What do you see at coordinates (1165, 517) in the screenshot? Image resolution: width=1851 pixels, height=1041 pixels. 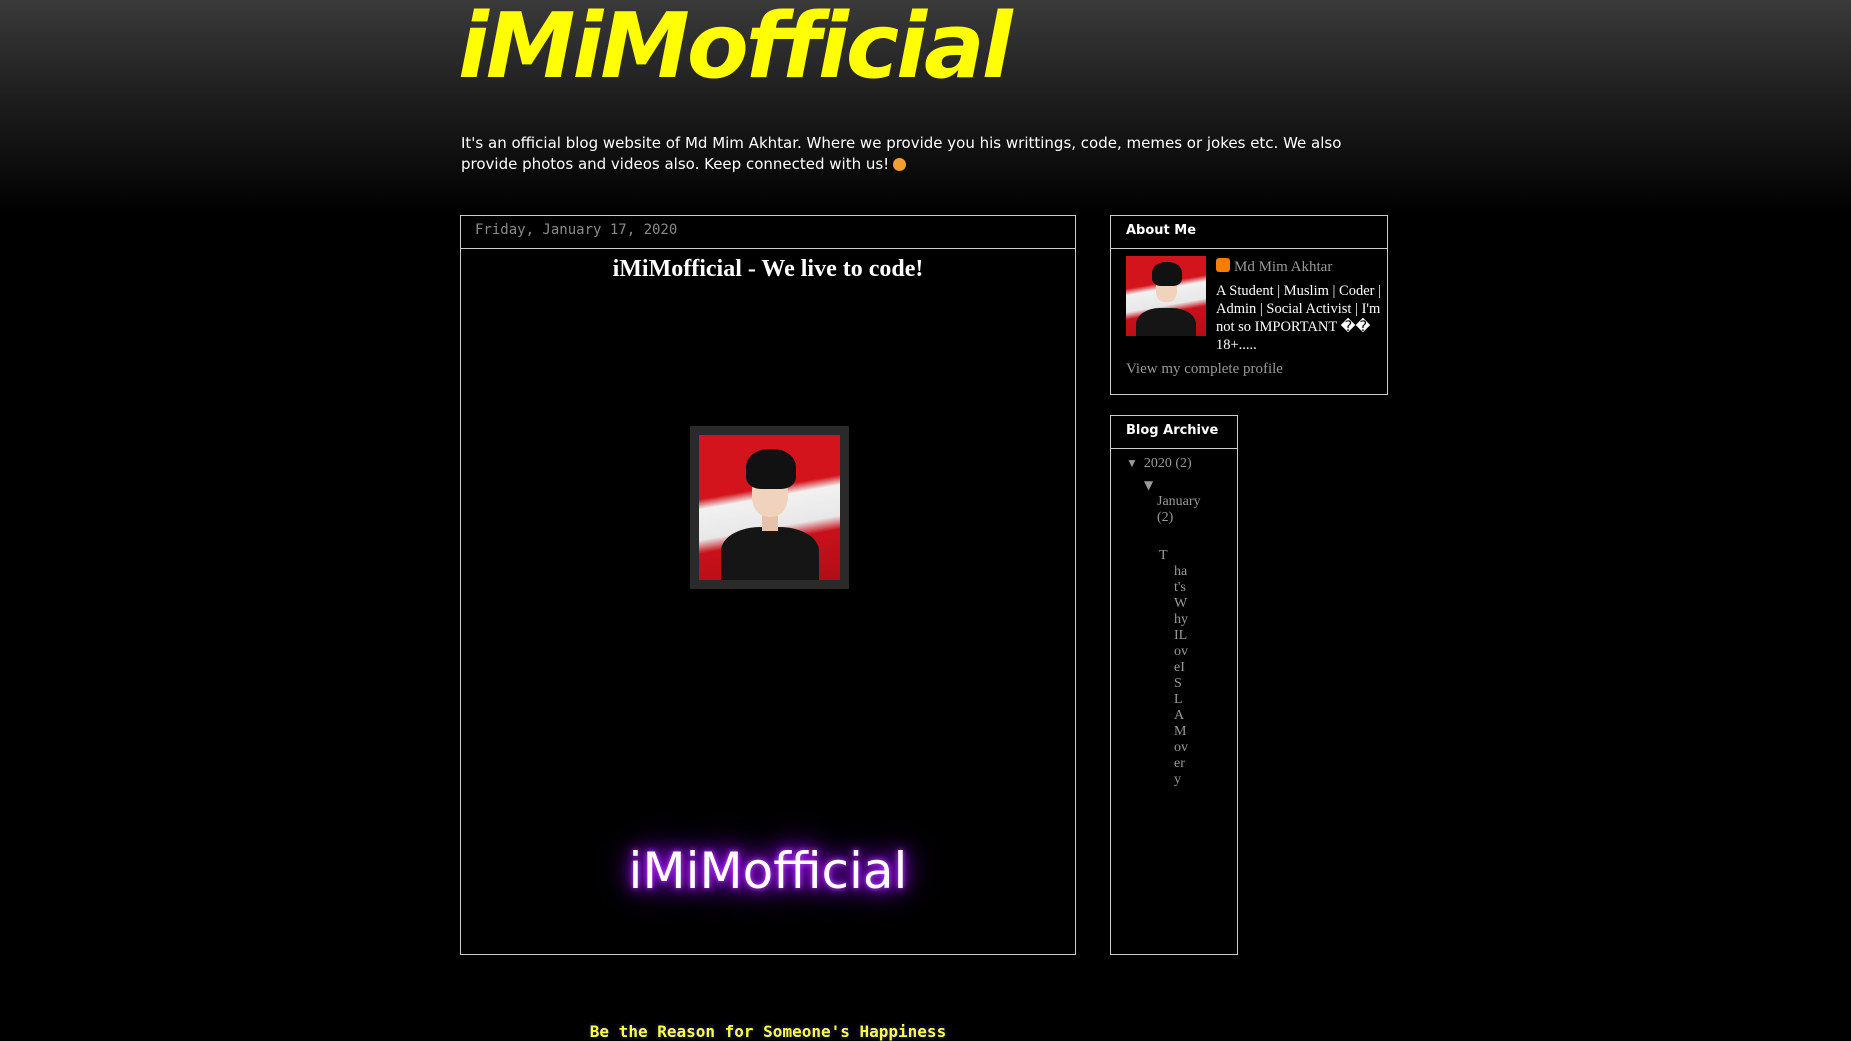 I see `archive-month-count: (2)` at bounding box center [1165, 517].